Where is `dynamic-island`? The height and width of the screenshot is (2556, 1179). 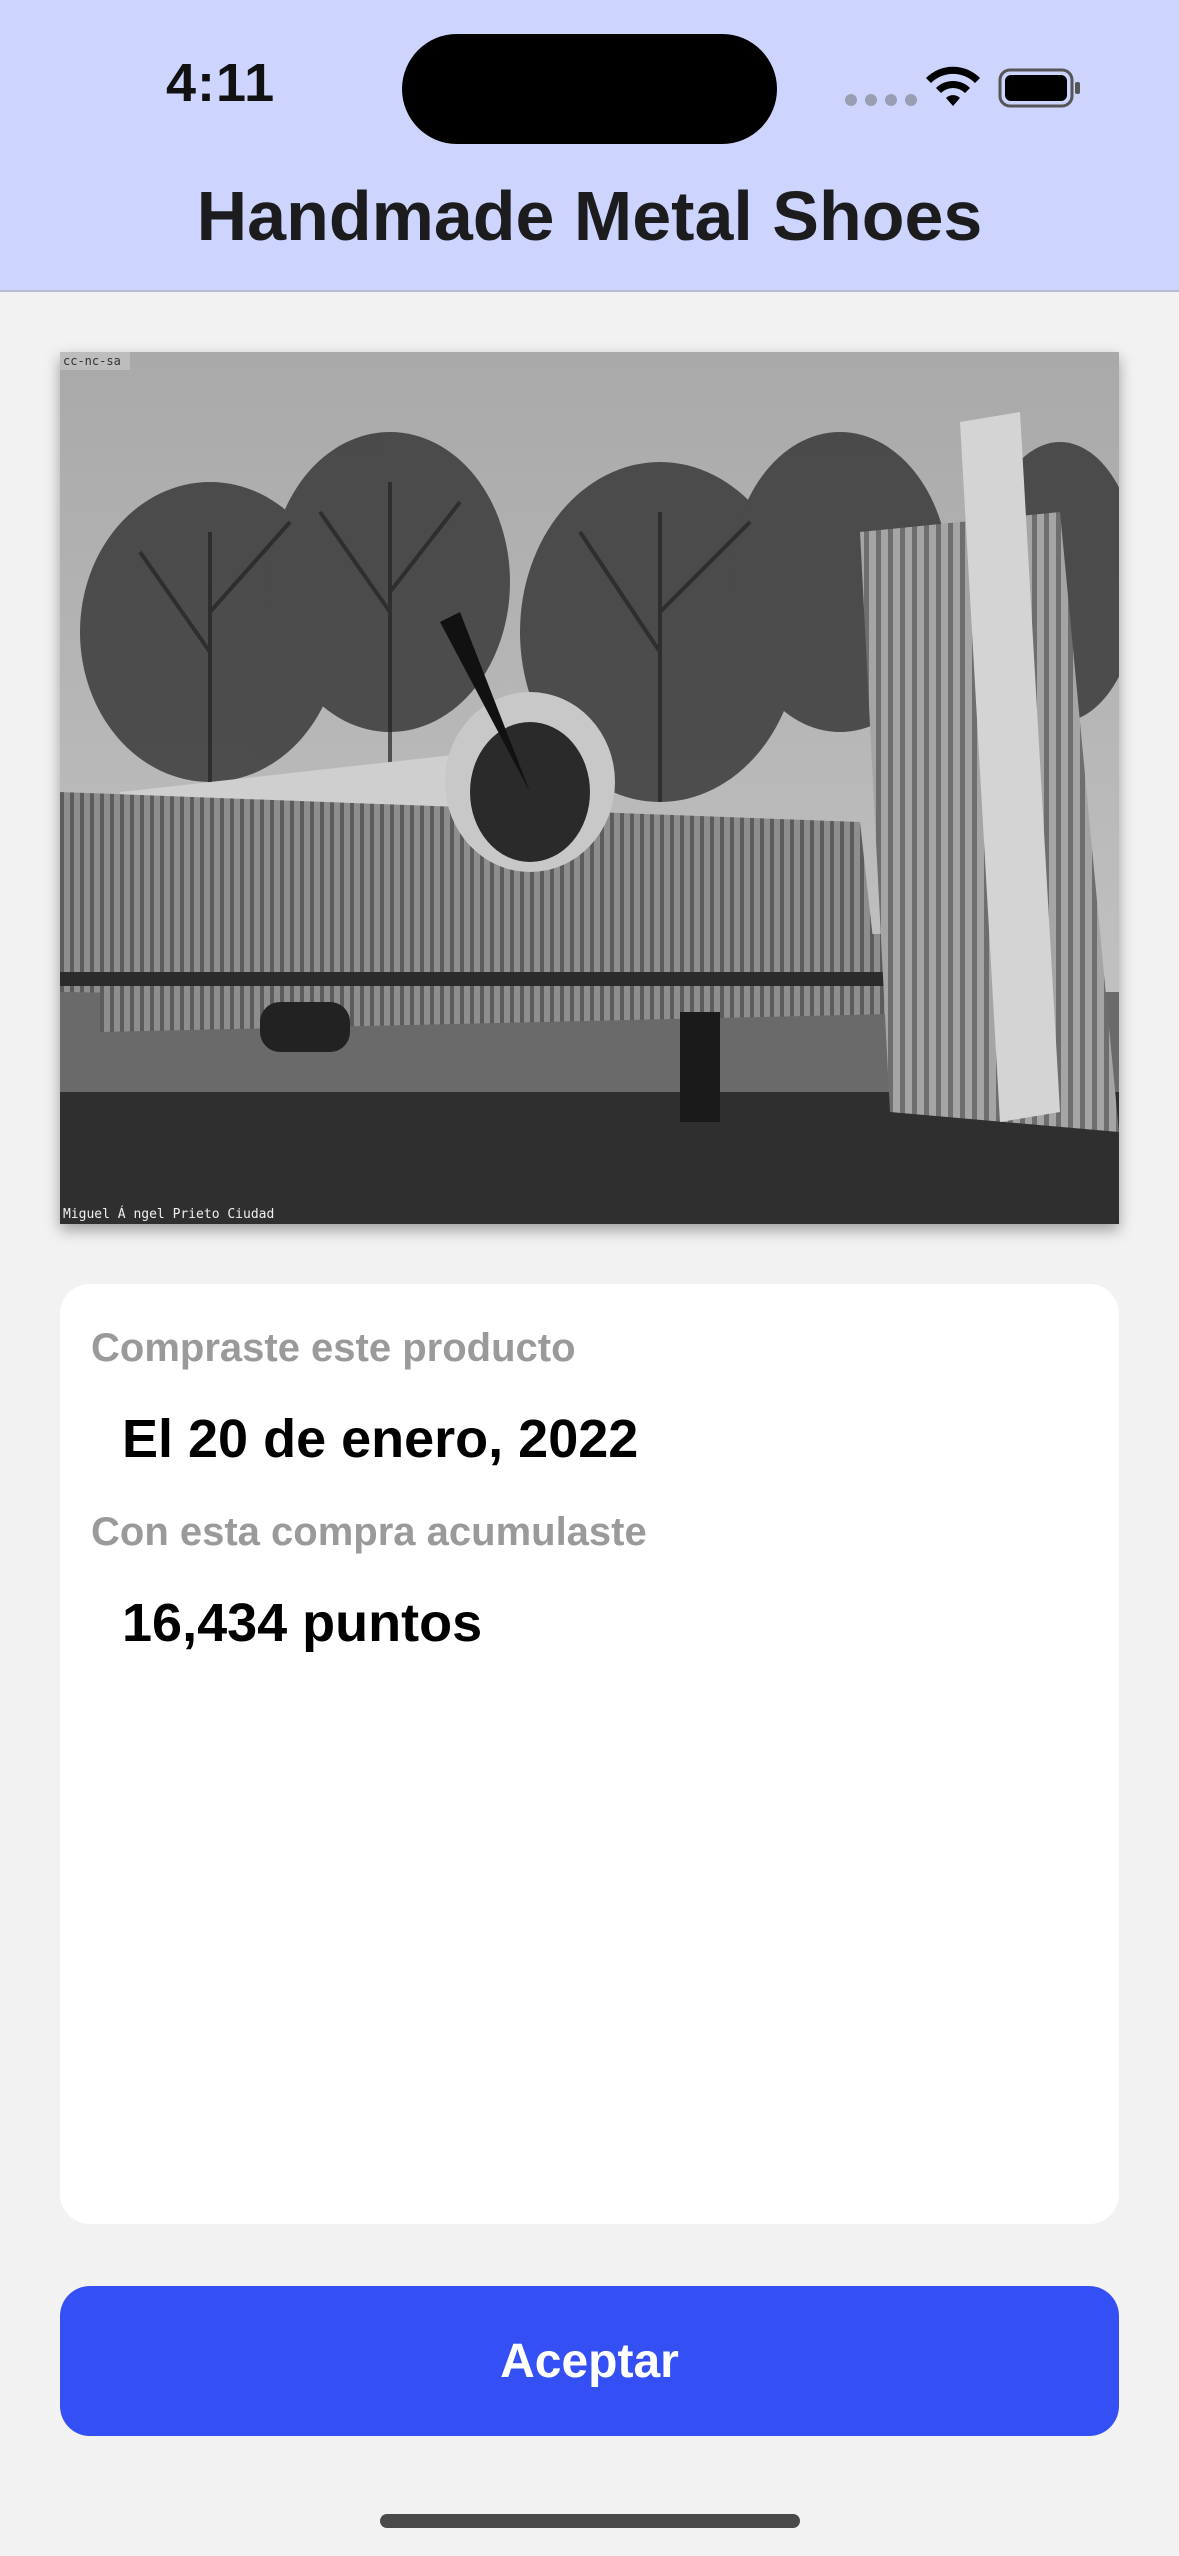 dynamic-island is located at coordinates (589, 89).